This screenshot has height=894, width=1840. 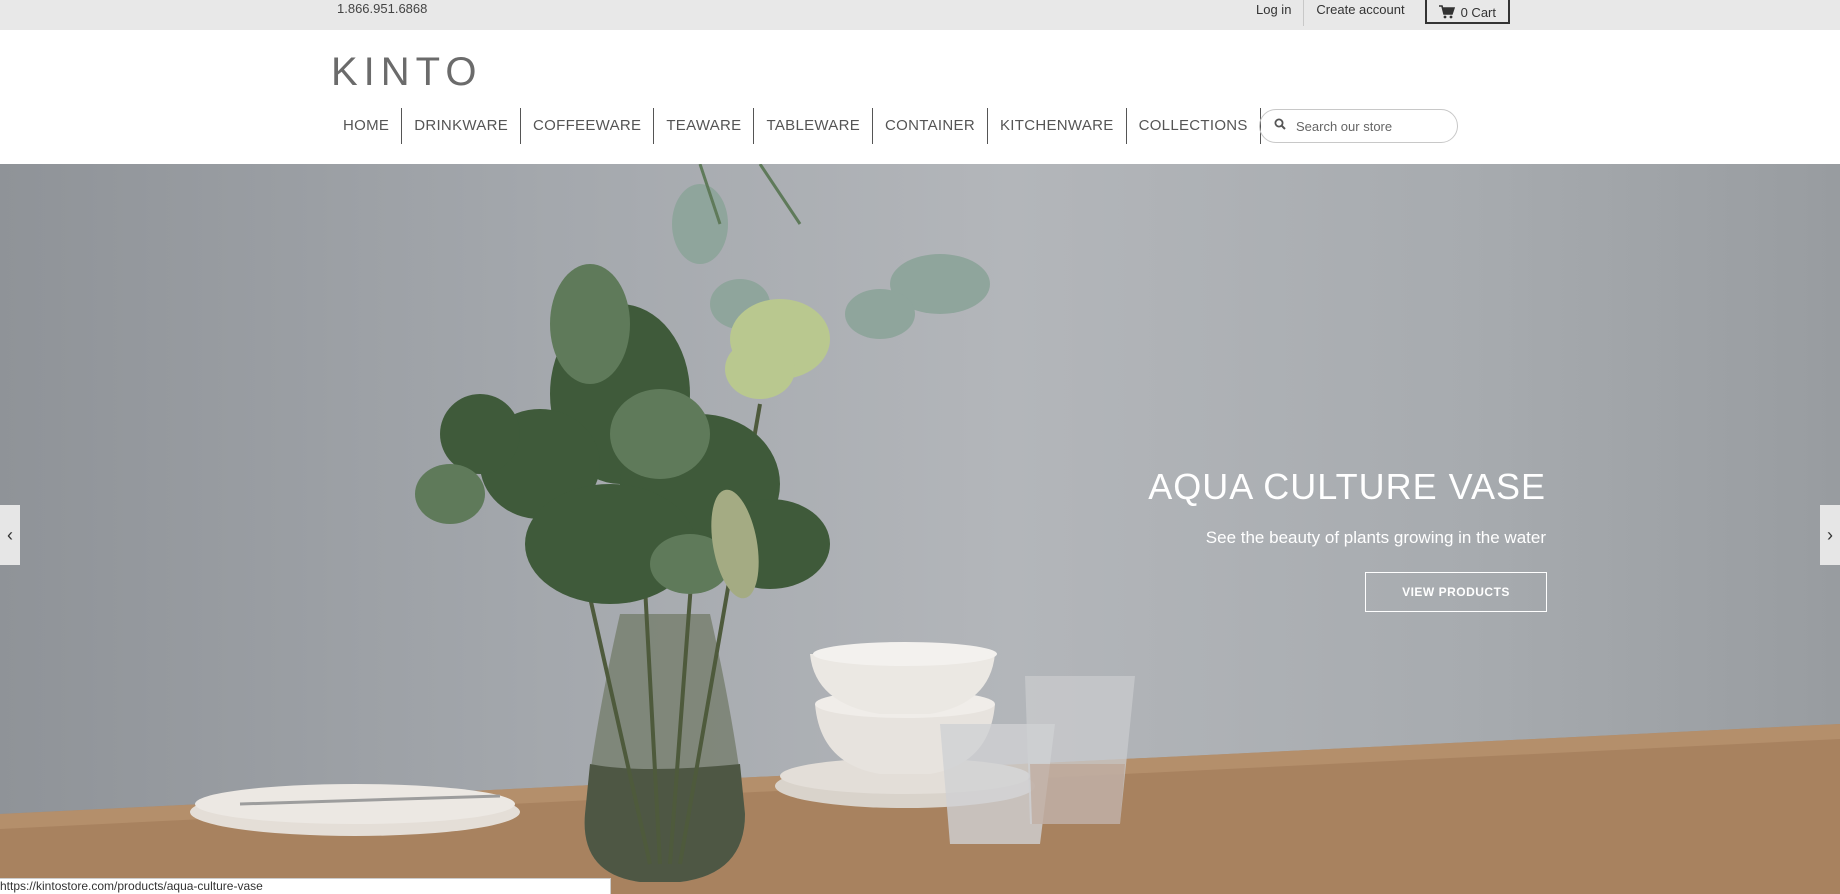 I want to click on account-links: Log in Create account 0 Cart, so click(x=1377, y=15).